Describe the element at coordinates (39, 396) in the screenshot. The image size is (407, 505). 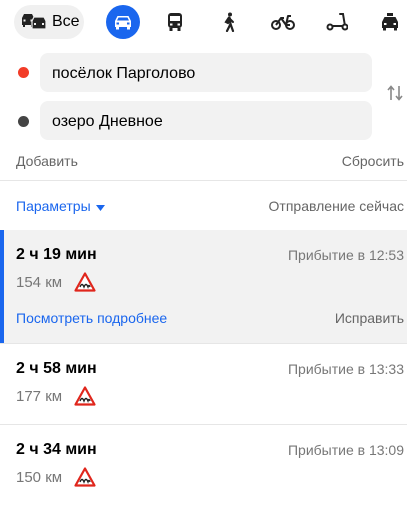
I see `route-distance: 177 км` at that location.